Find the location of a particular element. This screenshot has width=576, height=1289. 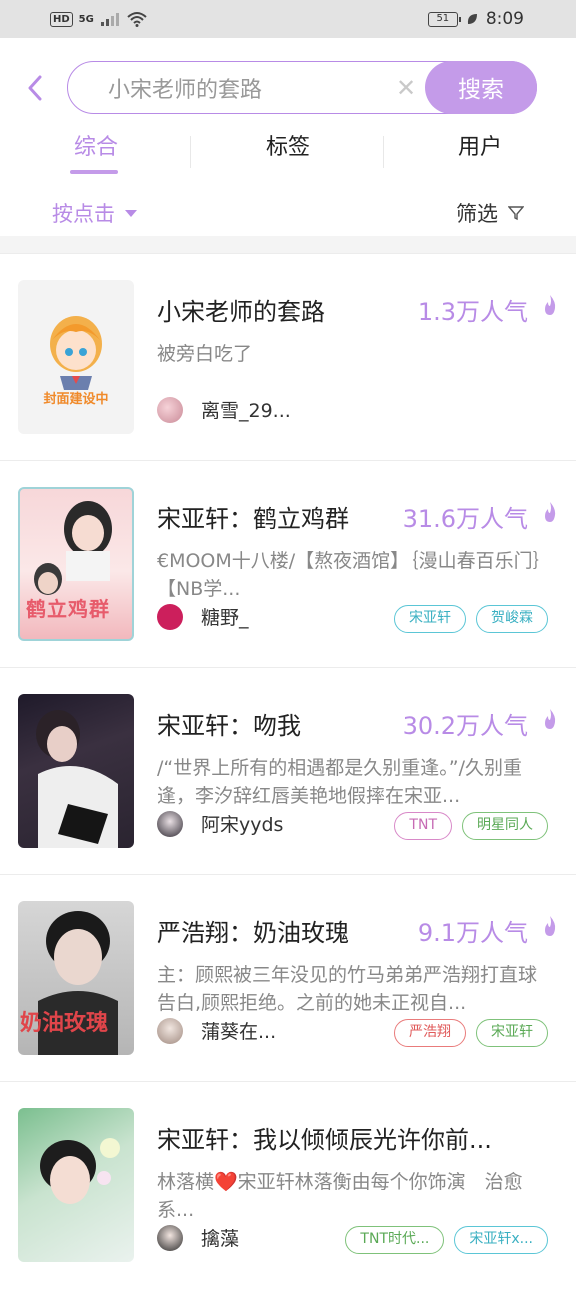

tag-chip: 贺峻霖 is located at coordinates (512, 619).